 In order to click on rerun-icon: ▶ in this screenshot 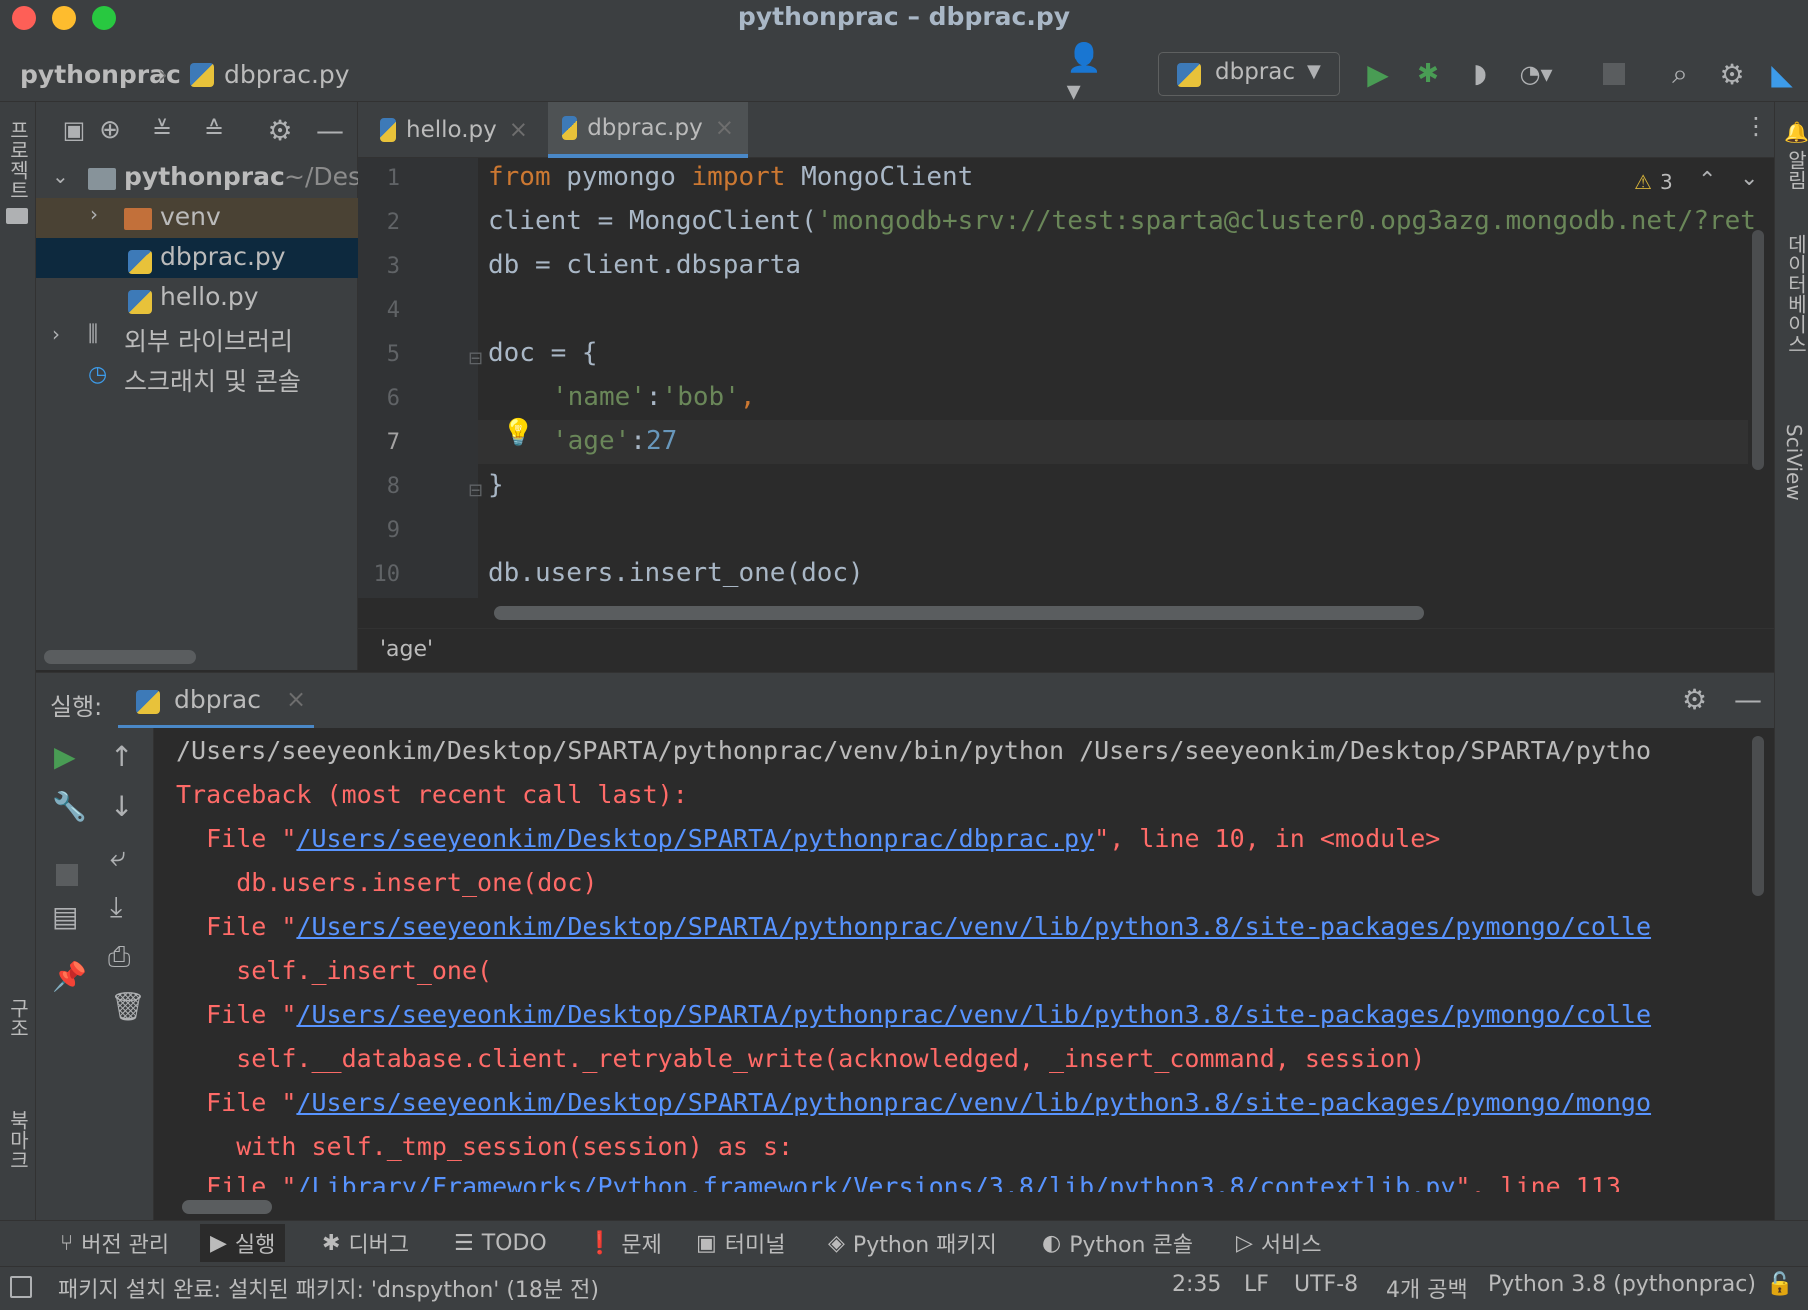, I will do `click(65, 756)`.